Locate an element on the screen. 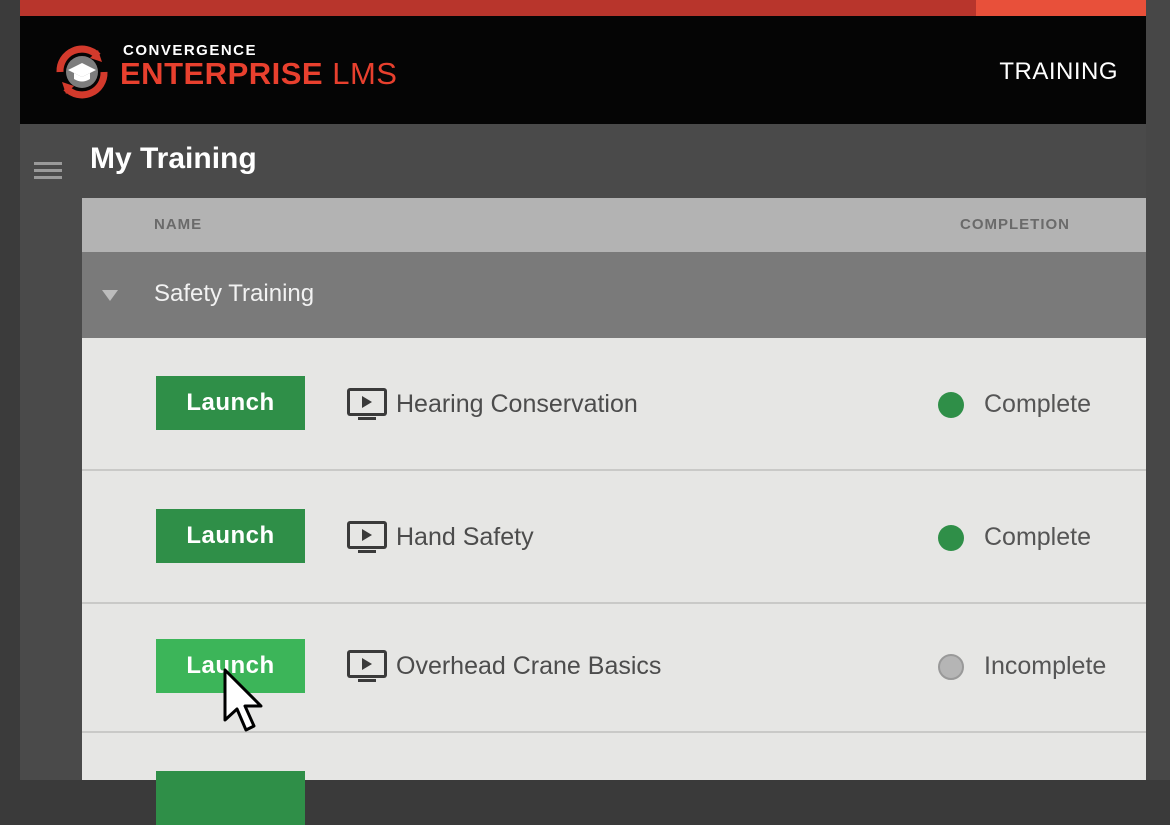 The image size is (1170, 825). group-label: Safety Training is located at coordinates (234, 293).